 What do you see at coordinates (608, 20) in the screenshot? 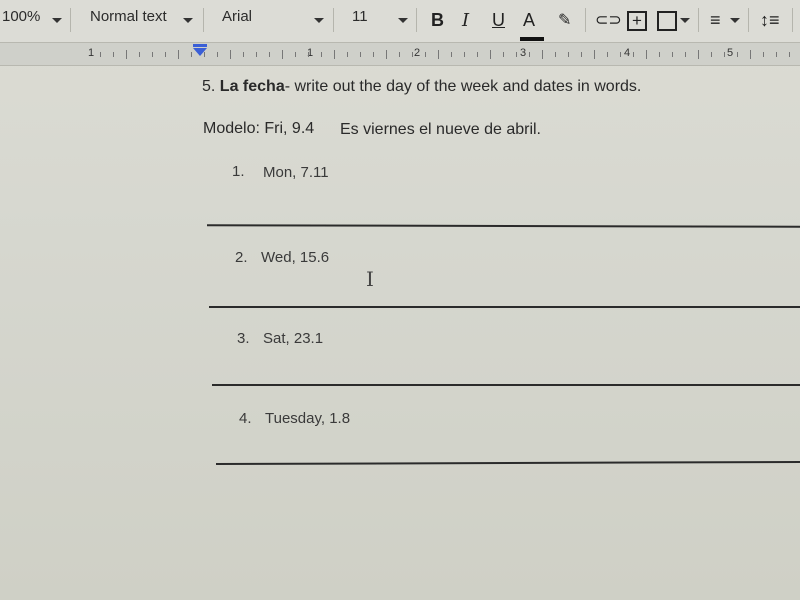
I see `link-icon: ⊂⊃` at bounding box center [608, 20].